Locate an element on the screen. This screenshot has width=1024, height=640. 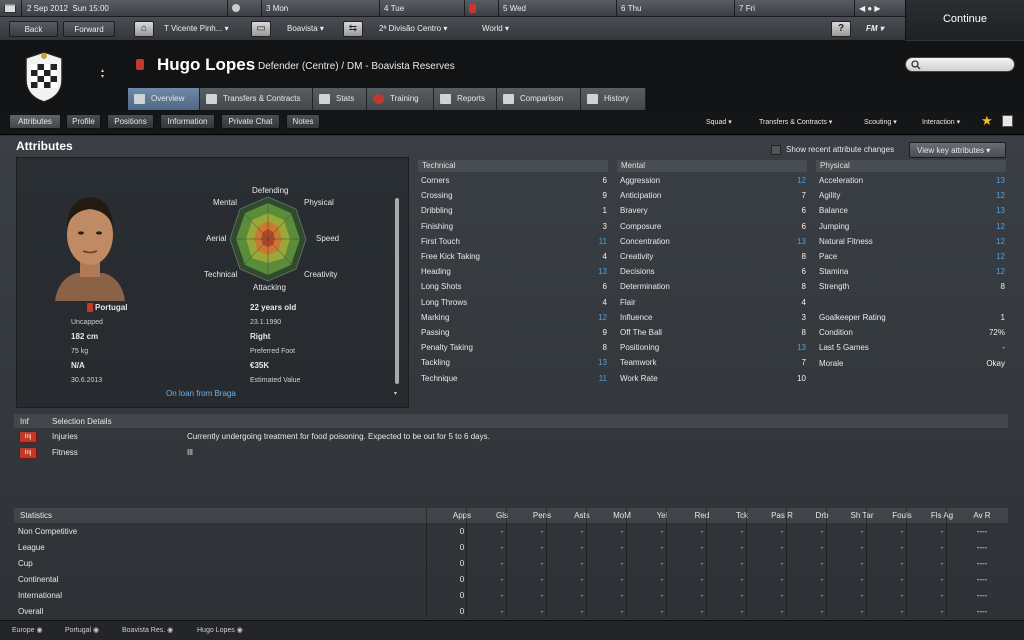
breadcrumb-player: Hugo Lopes ◉ is located at coordinates (220, 630).